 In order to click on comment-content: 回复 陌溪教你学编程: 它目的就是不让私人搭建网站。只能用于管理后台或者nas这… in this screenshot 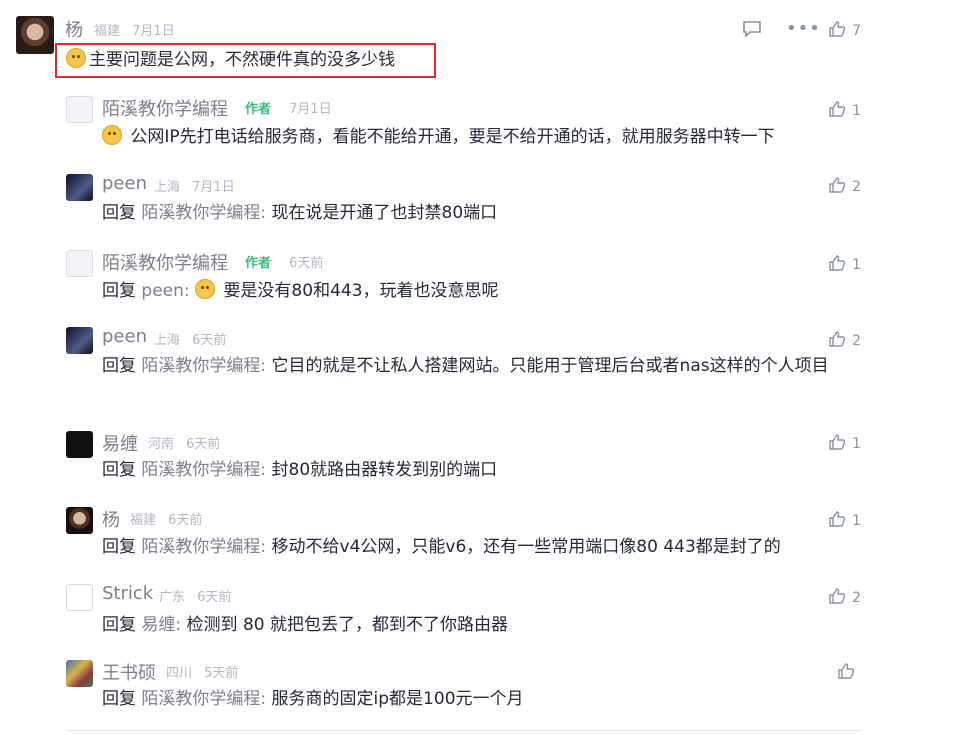, I will do `click(482, 366)`.